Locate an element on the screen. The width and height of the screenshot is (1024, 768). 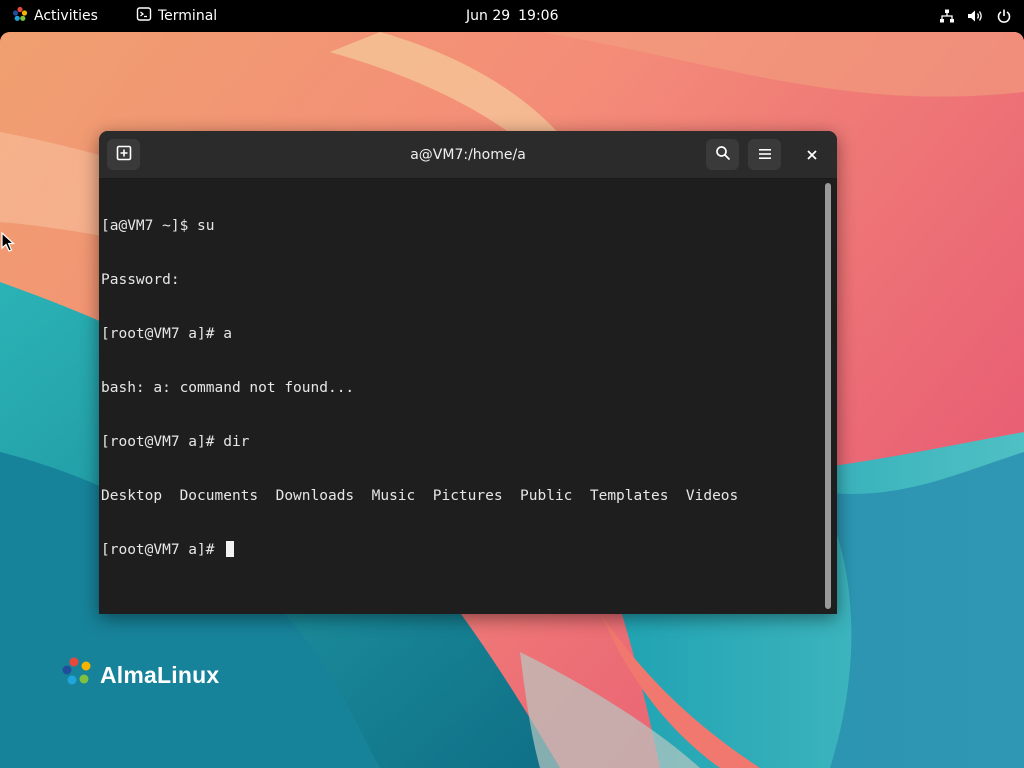
volume-icon is located at coordinates (975, 16).